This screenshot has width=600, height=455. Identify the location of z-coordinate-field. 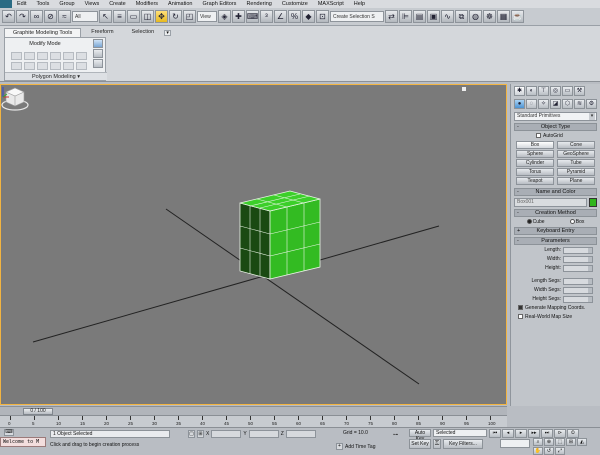
(300, 434).